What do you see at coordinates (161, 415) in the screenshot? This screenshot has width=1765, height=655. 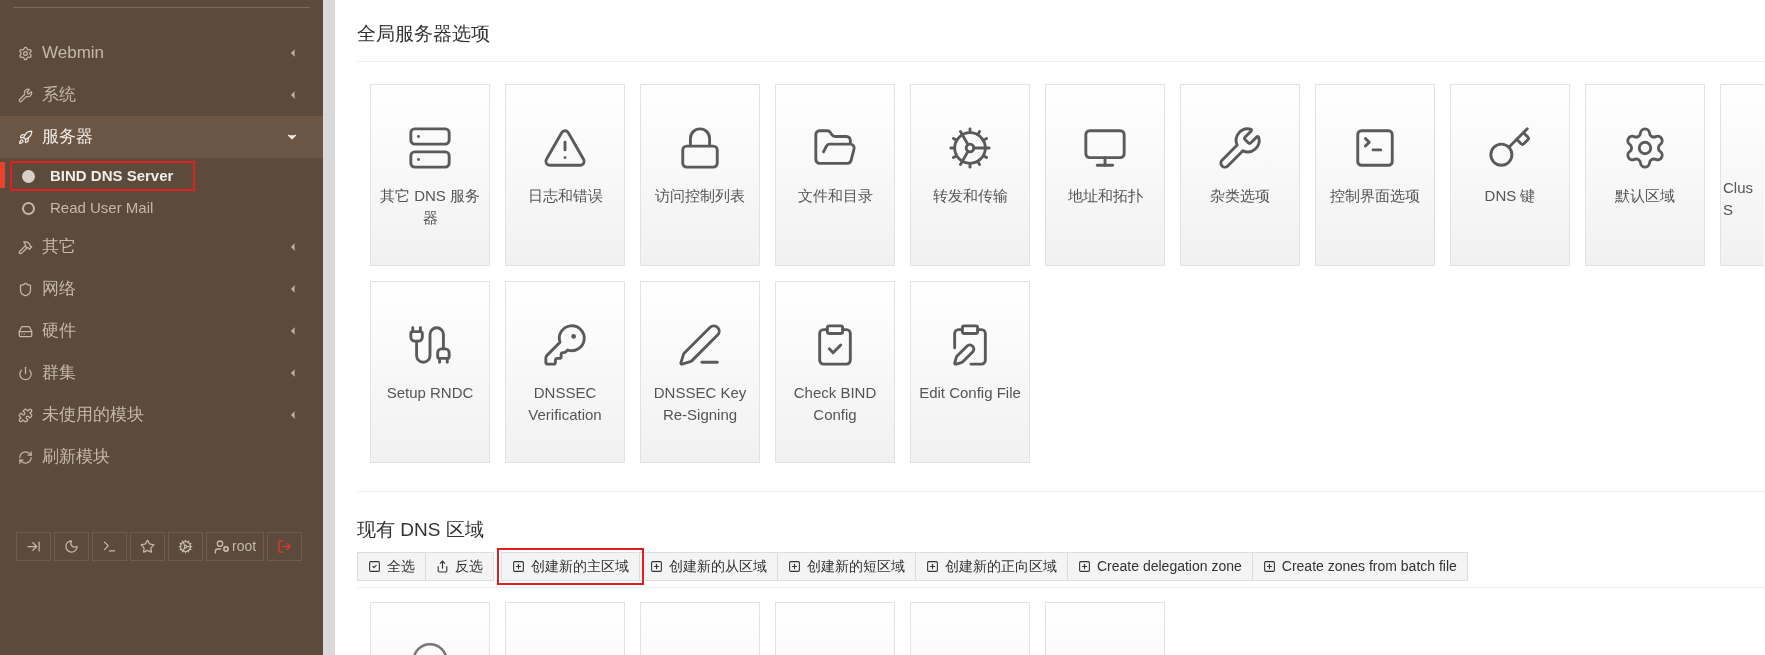 I see `menu-item: 未使用的模块` at bounding box center [161, 415].